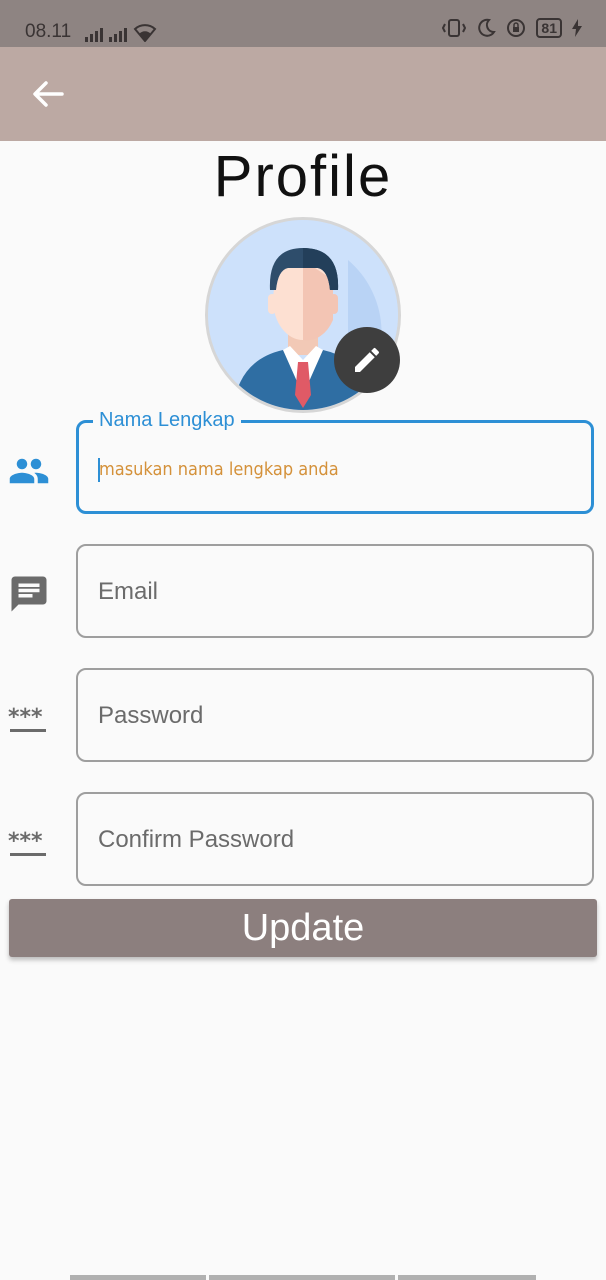 Image resolution: width=606 pixels, height=1280 pixels. Describe the element at coordinates (29, 471) in the screenshot. I see `people-icon` at that location.